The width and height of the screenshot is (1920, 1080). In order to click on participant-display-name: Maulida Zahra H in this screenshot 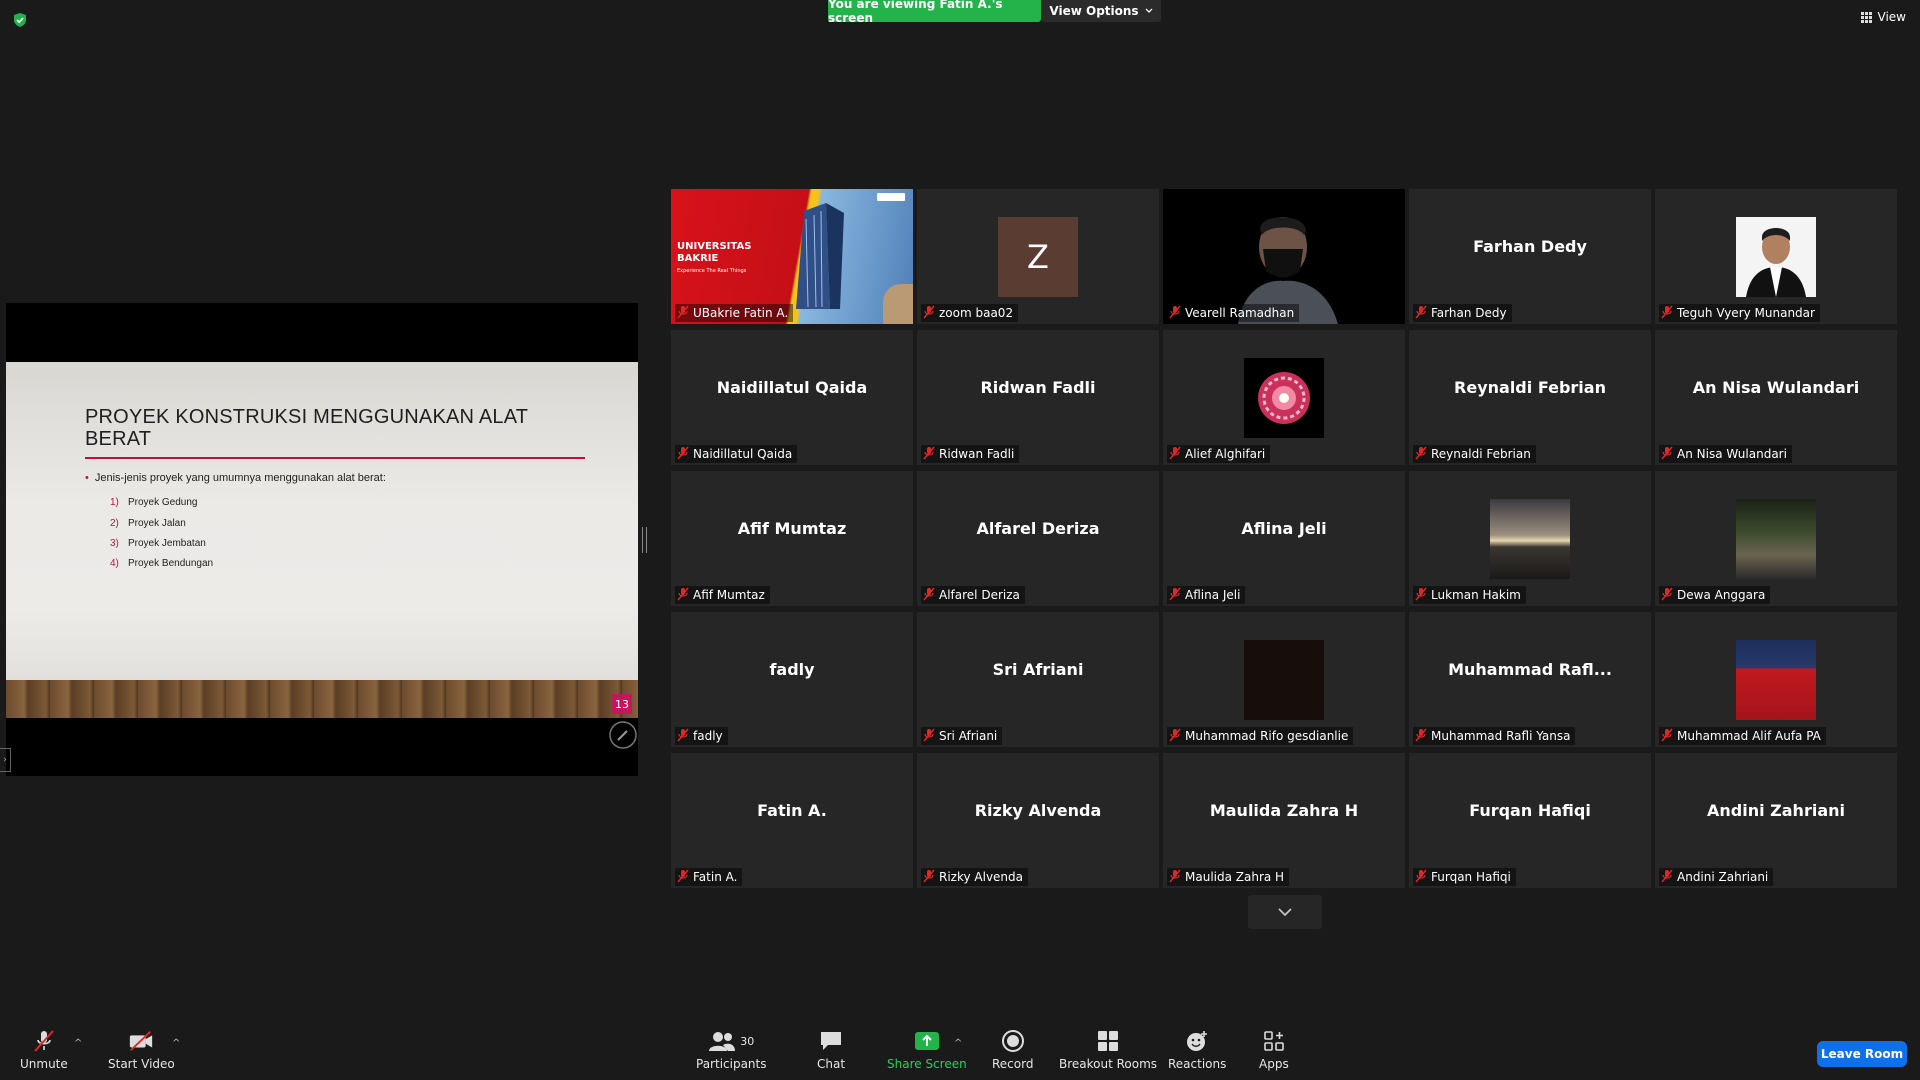, I will do `click(1284, 810)`.